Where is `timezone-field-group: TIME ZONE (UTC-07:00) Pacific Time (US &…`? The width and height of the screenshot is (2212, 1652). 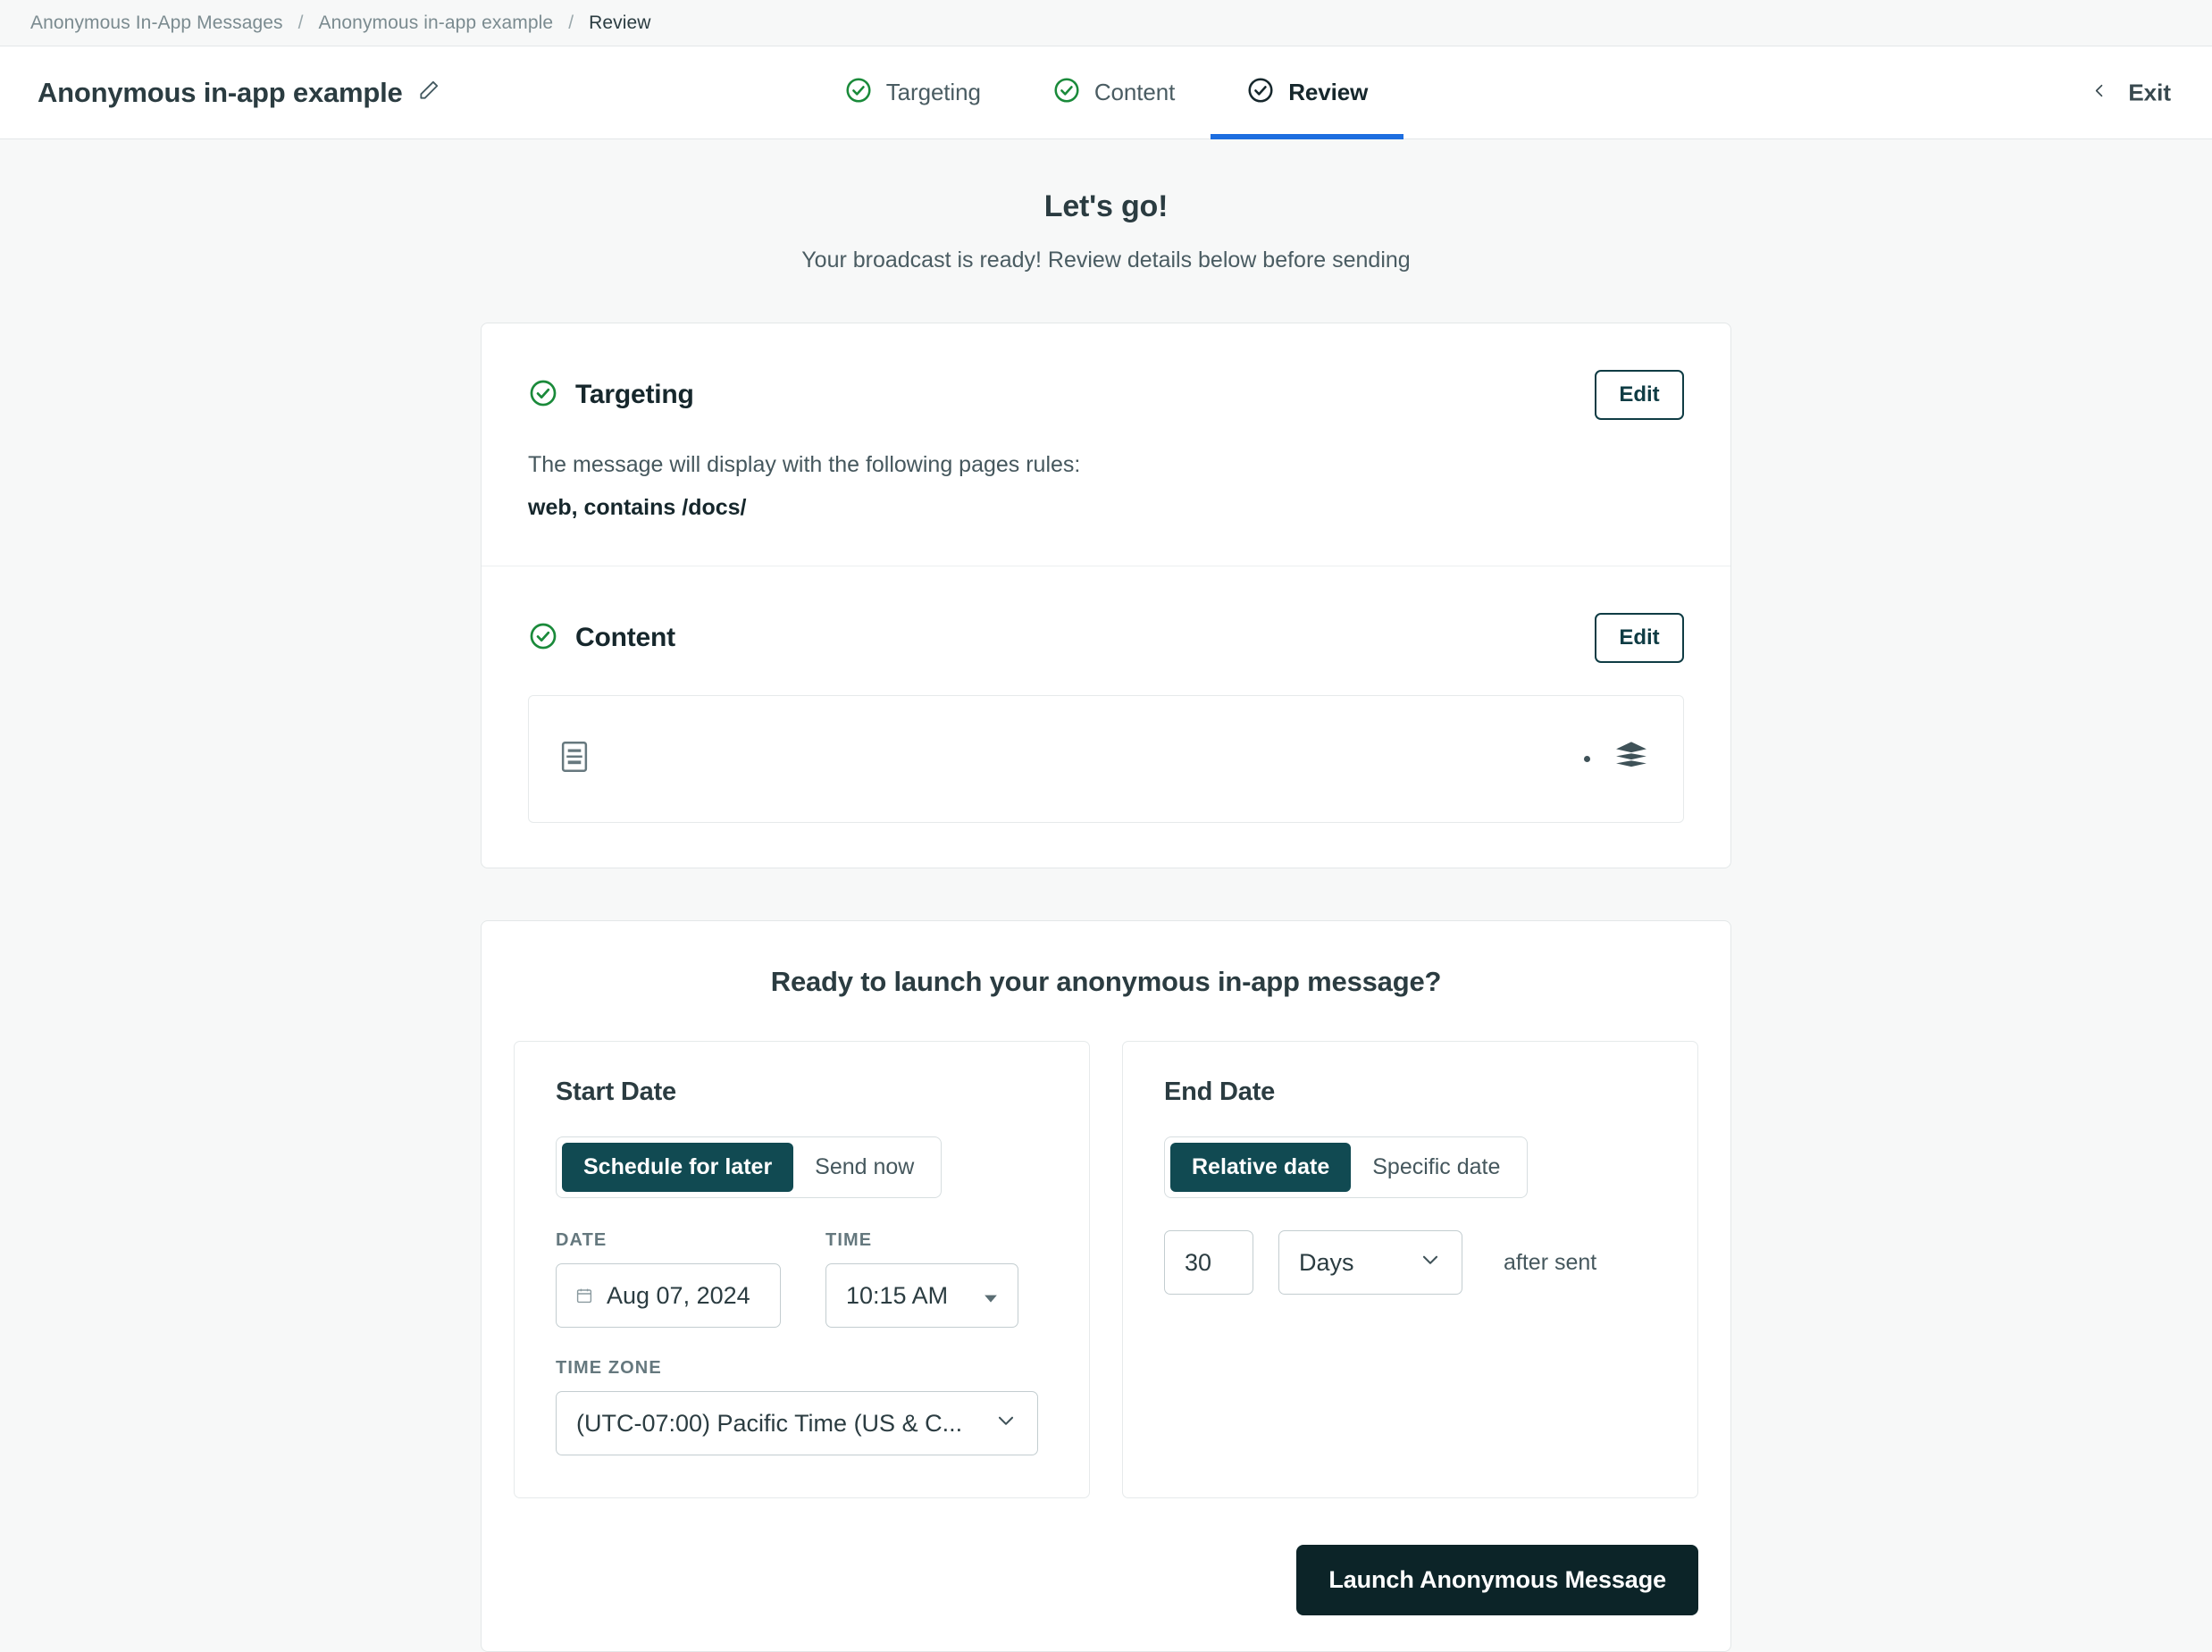
timezone-field-group: TIME ZONE (UTC-07:00) Pacific Time (US &… is located at coordinates (802, 1406).